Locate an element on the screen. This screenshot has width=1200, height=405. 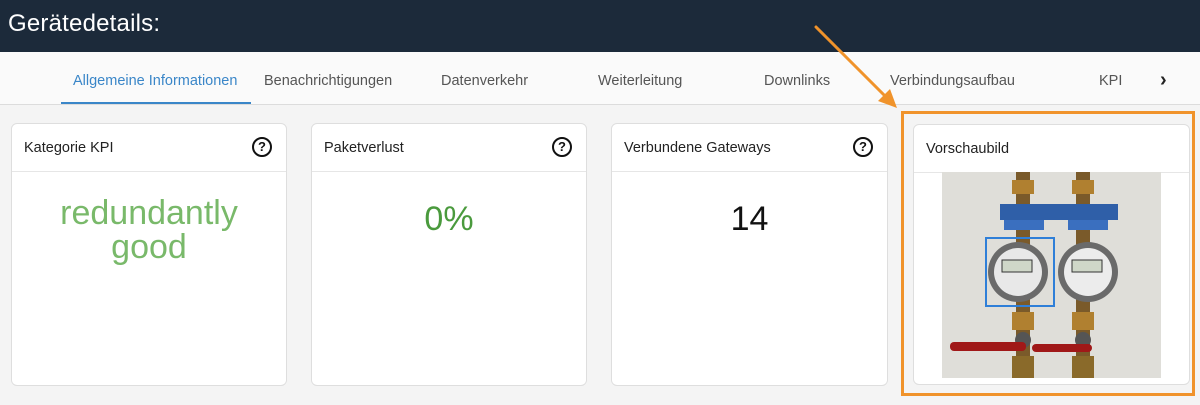
kpi-category-card: Kategorie KPI ? redundantly good is located at coordinates (149, 254).